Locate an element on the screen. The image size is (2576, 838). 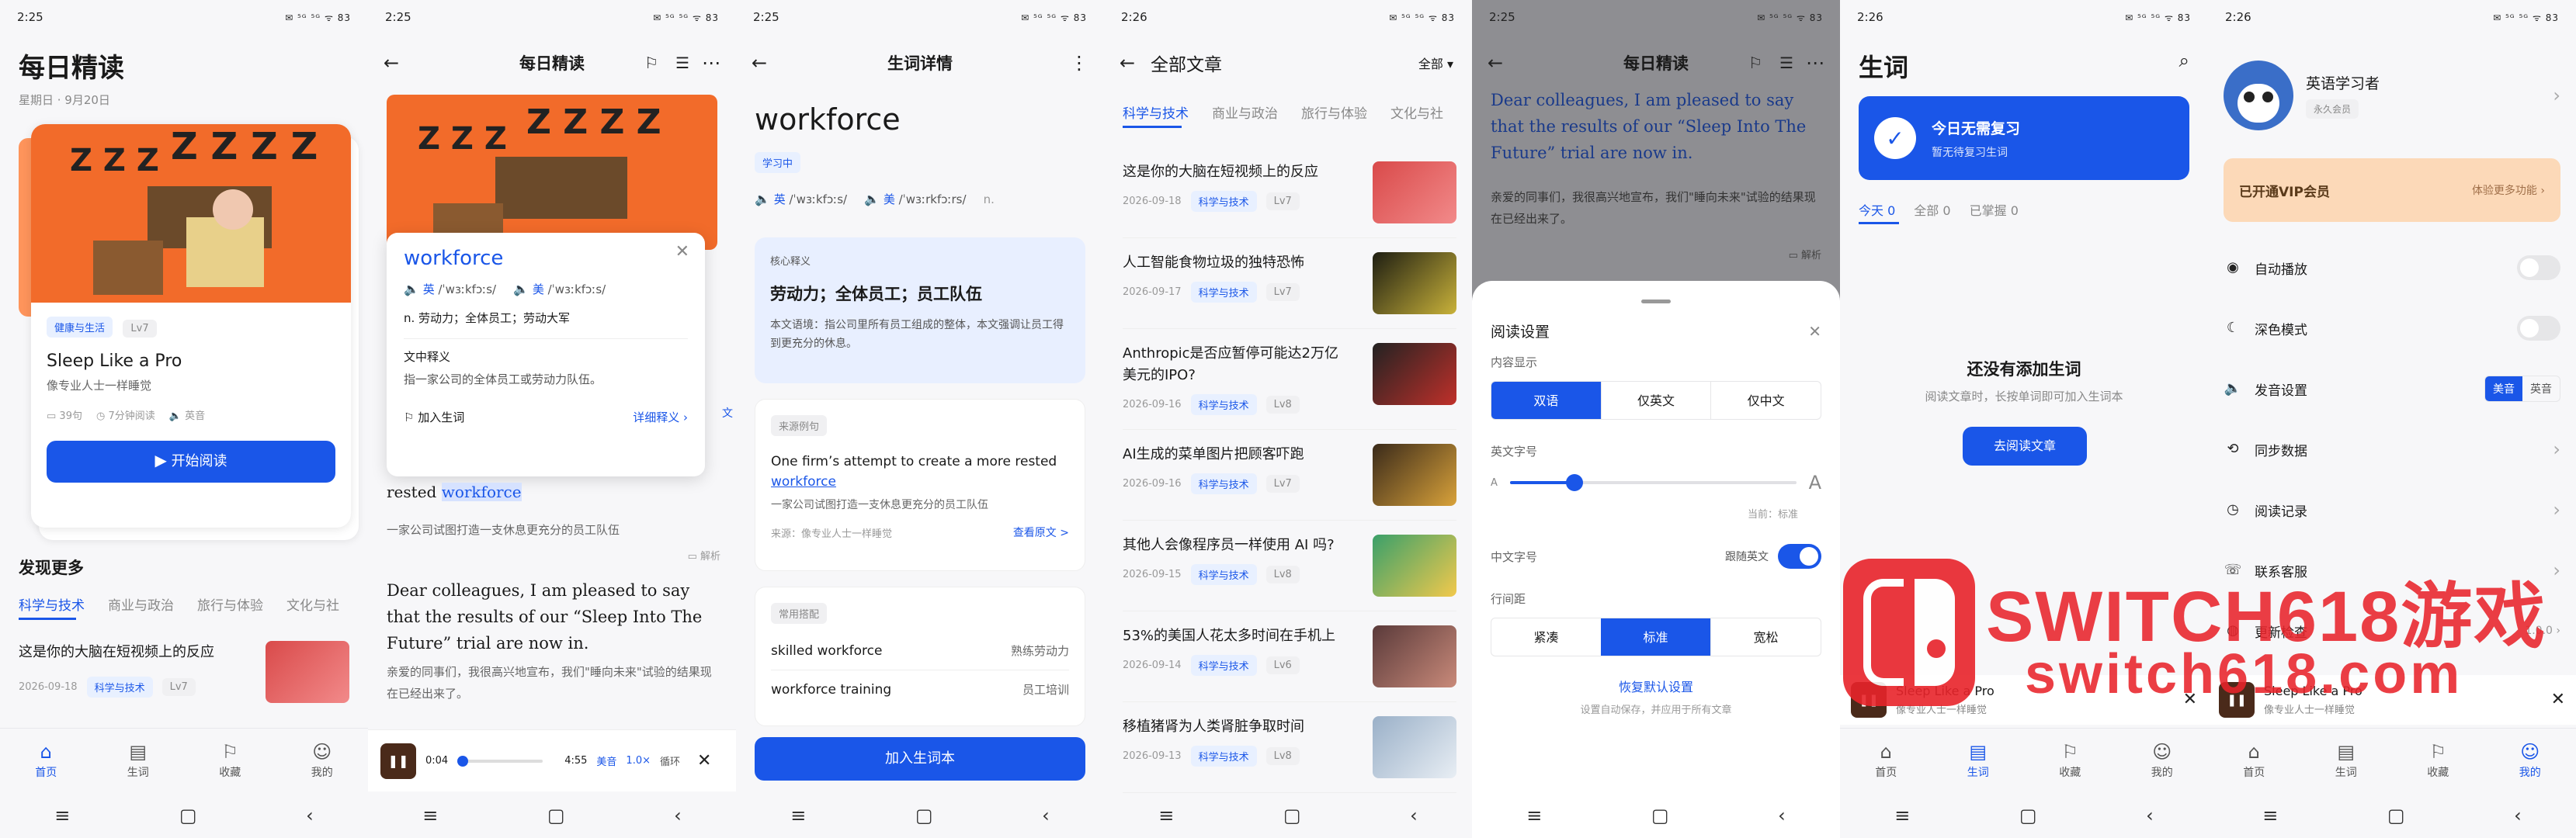
settings-item: ⟲ 同步数据 › is located at coordinates (2392, 449).